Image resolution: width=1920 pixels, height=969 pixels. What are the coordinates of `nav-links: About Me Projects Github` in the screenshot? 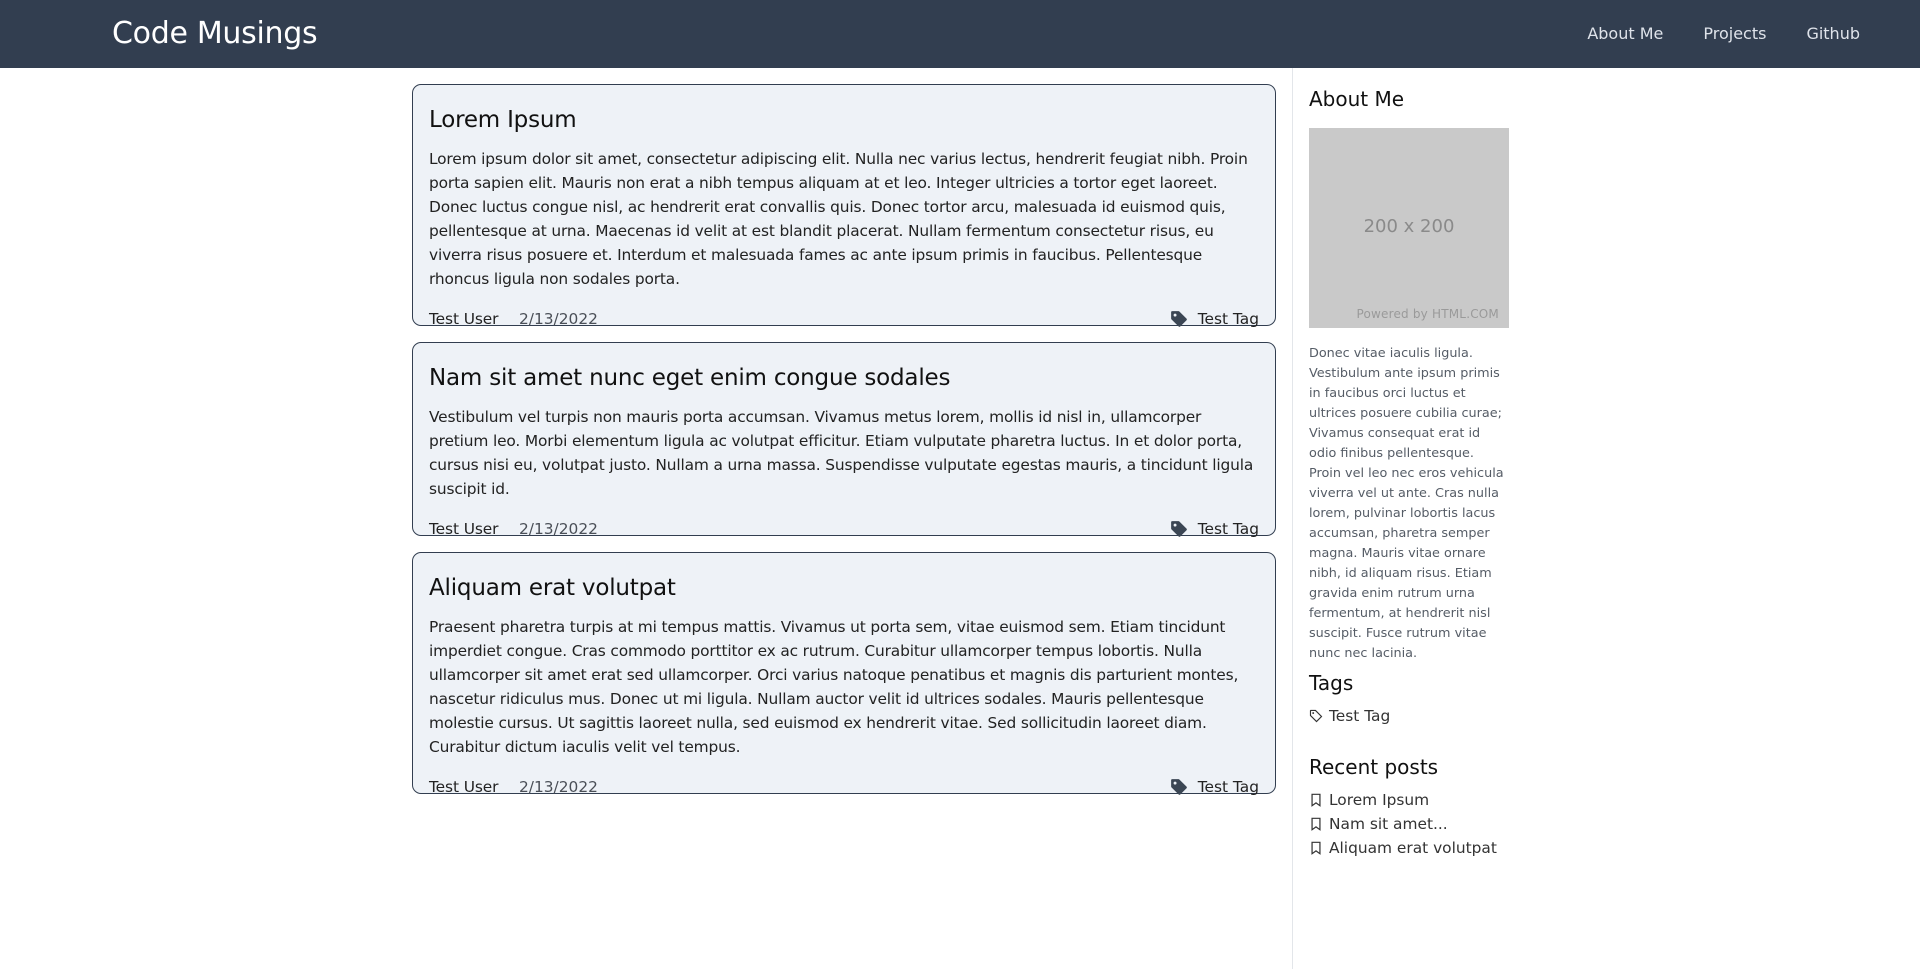 It's located at (1723, 34).